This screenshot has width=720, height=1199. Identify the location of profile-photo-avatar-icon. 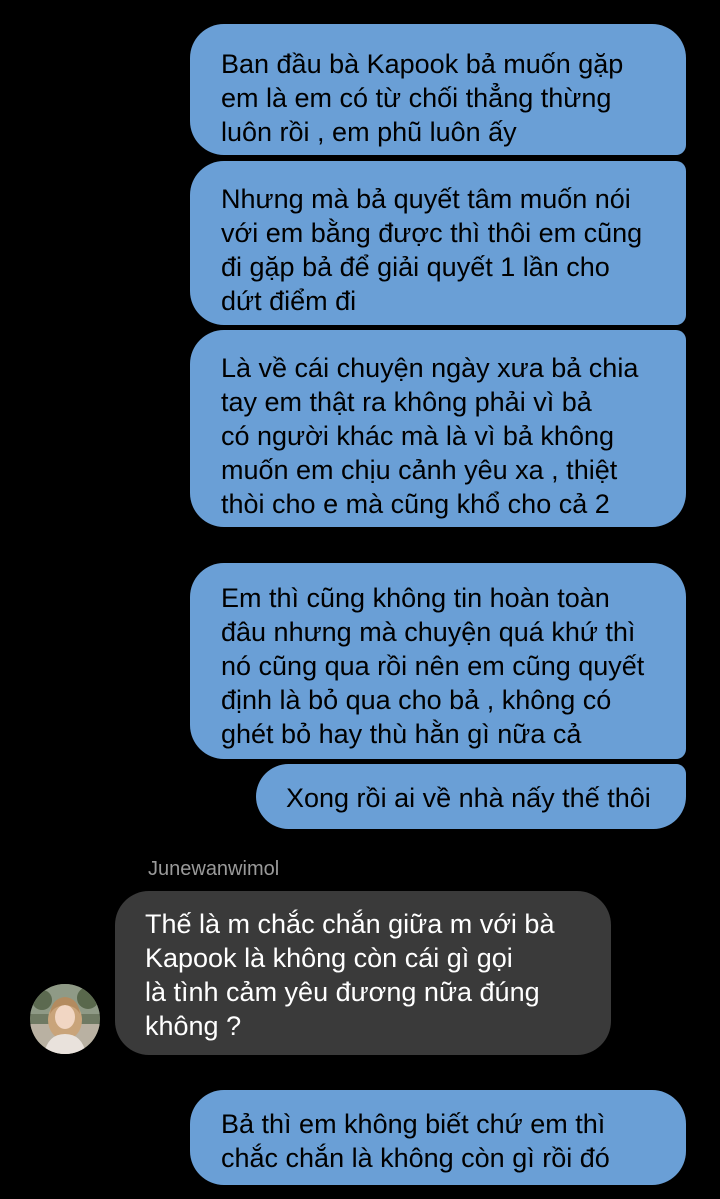
(65, 1019).